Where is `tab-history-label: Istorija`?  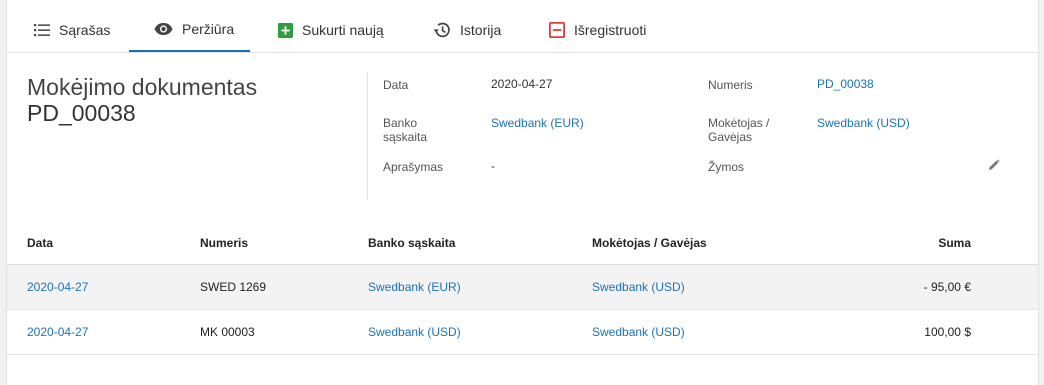 tab-history-label: Istorija is located at coordinates (481, 30).